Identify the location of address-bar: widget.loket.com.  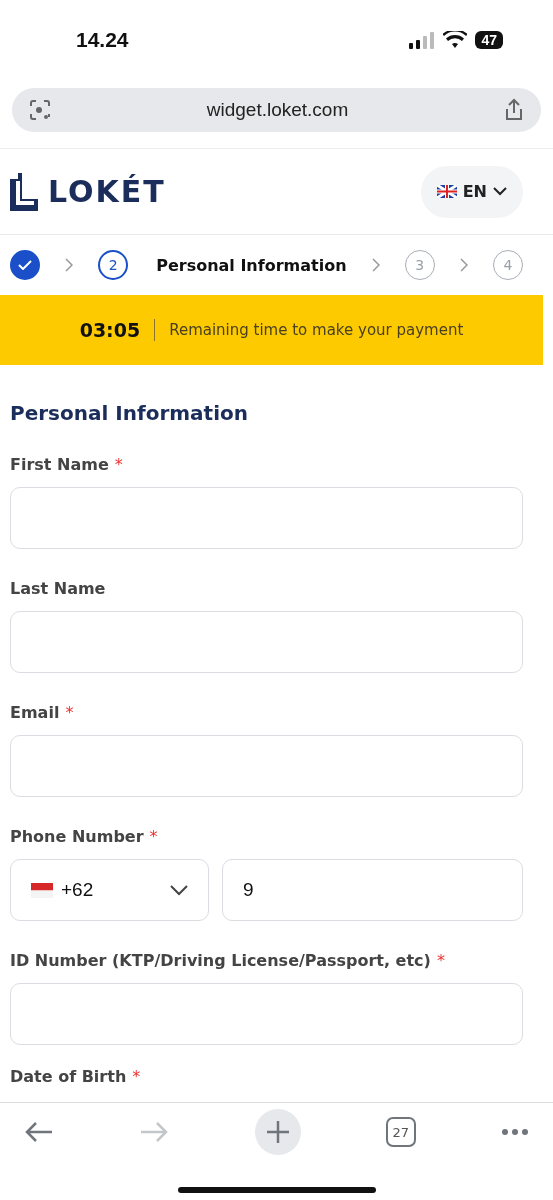
(276, 110).